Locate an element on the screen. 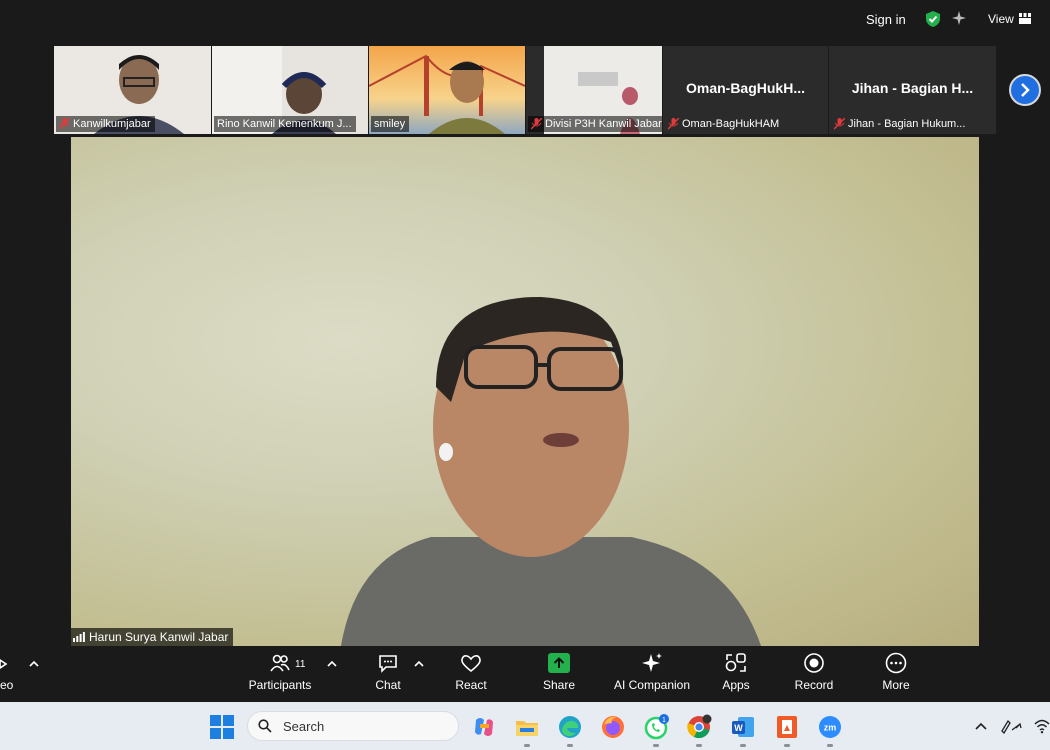  chevron-right-icon is located at coordinates (1025, 90).